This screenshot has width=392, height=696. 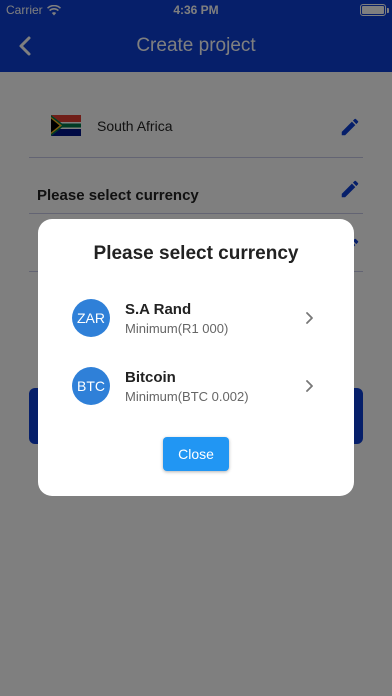 I want to click on close-button: Close, so click(x=196, y=454).